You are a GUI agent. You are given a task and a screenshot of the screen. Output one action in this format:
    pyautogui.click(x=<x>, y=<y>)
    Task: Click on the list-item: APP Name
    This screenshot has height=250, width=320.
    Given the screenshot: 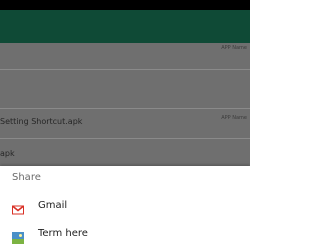 What is the action you would take?
    pyautogui.click(x=125, y=56)
    